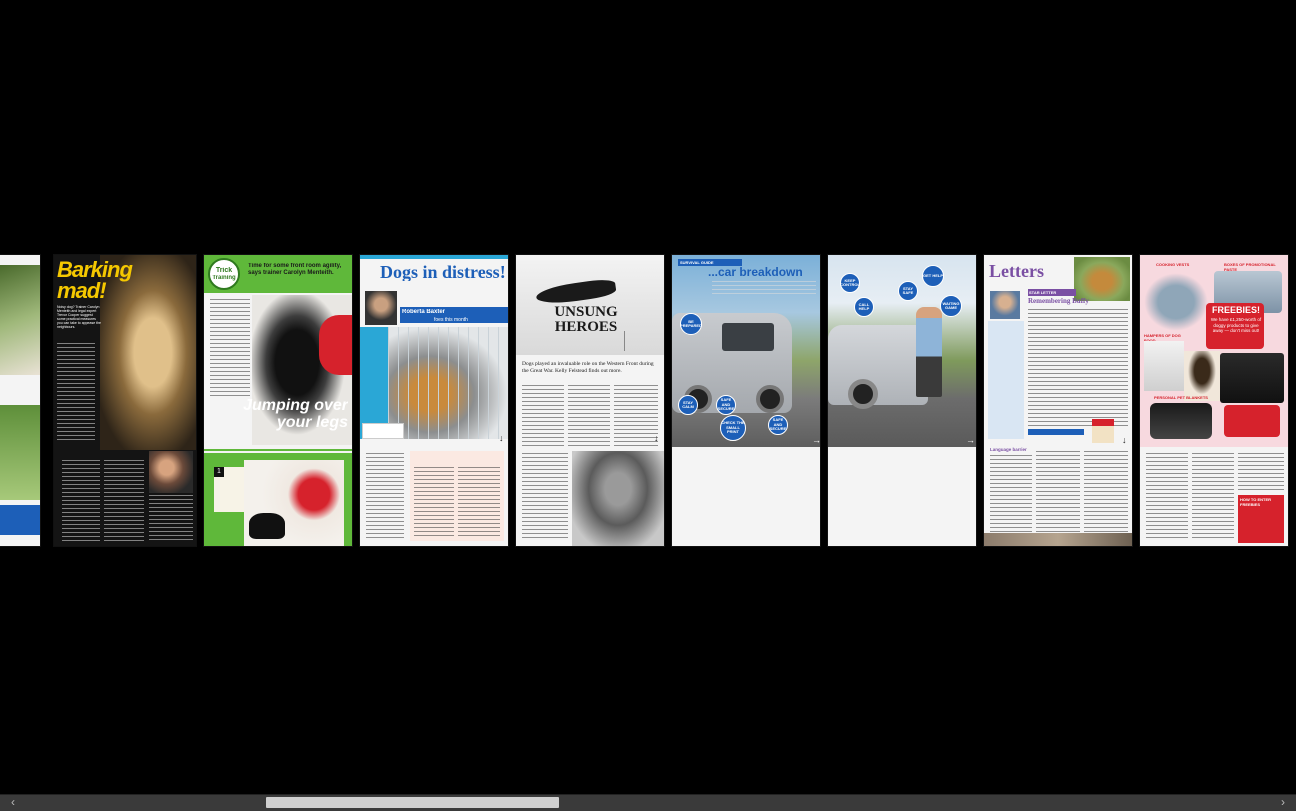 This screenshot has height=811, width=1296. What do you see at coordinates (648, 802) in the screenshot?
I see `horizontal-scrollbar: ‹ ›` at bounding box center [648, 802].